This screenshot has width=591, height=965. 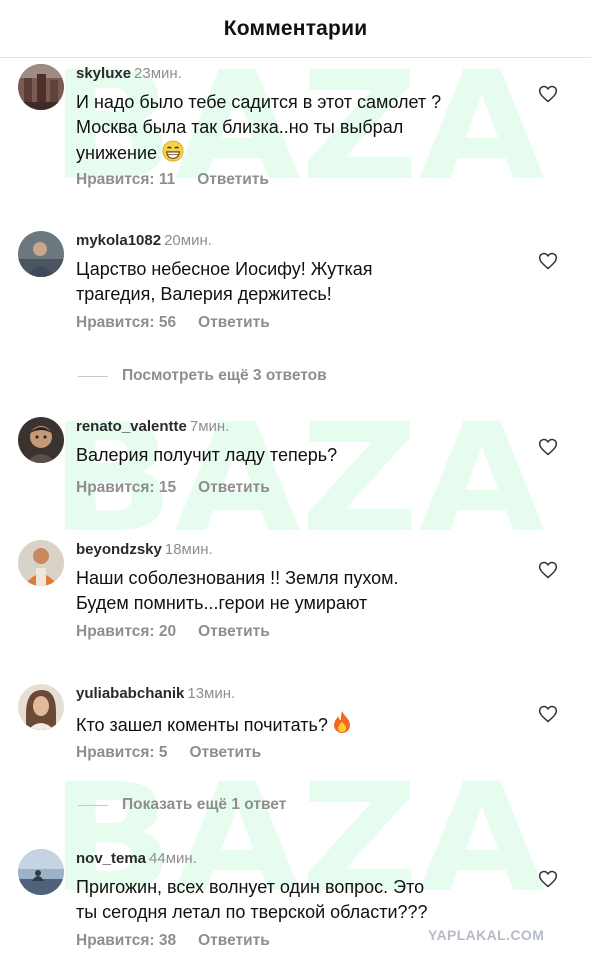 I want to click on page-title: Комментарии, so click(x=295, y=28).